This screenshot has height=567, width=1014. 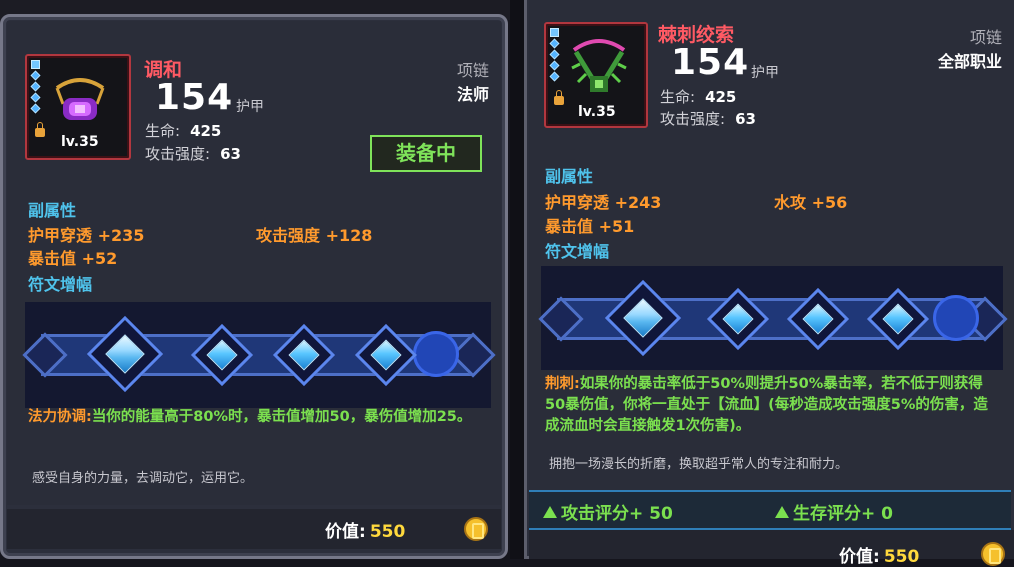 What do you see at coordinates (60, 417) in the screenshot?
I see `effect-name: 法力协调:` at bounding box center [60, 417].